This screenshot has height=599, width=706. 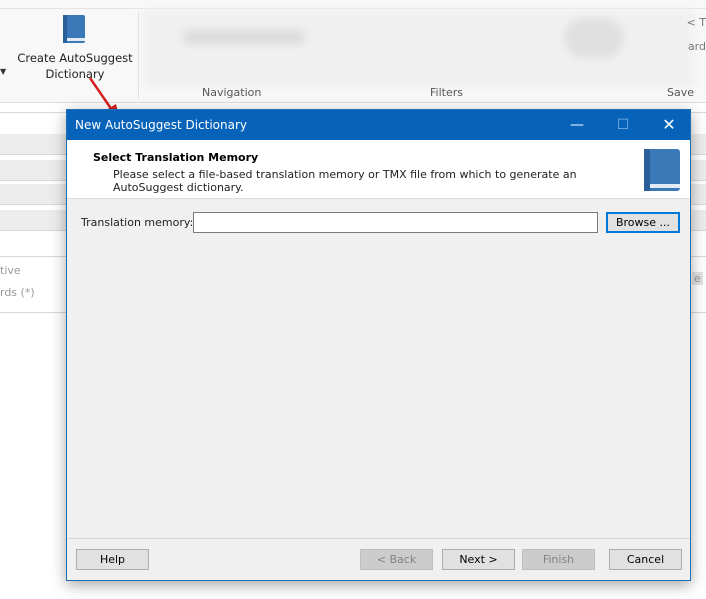 What do you see at coordinates (681, 92) in the screenshot?
I see `group-label-save: Save` at bounding box center [681, 92].